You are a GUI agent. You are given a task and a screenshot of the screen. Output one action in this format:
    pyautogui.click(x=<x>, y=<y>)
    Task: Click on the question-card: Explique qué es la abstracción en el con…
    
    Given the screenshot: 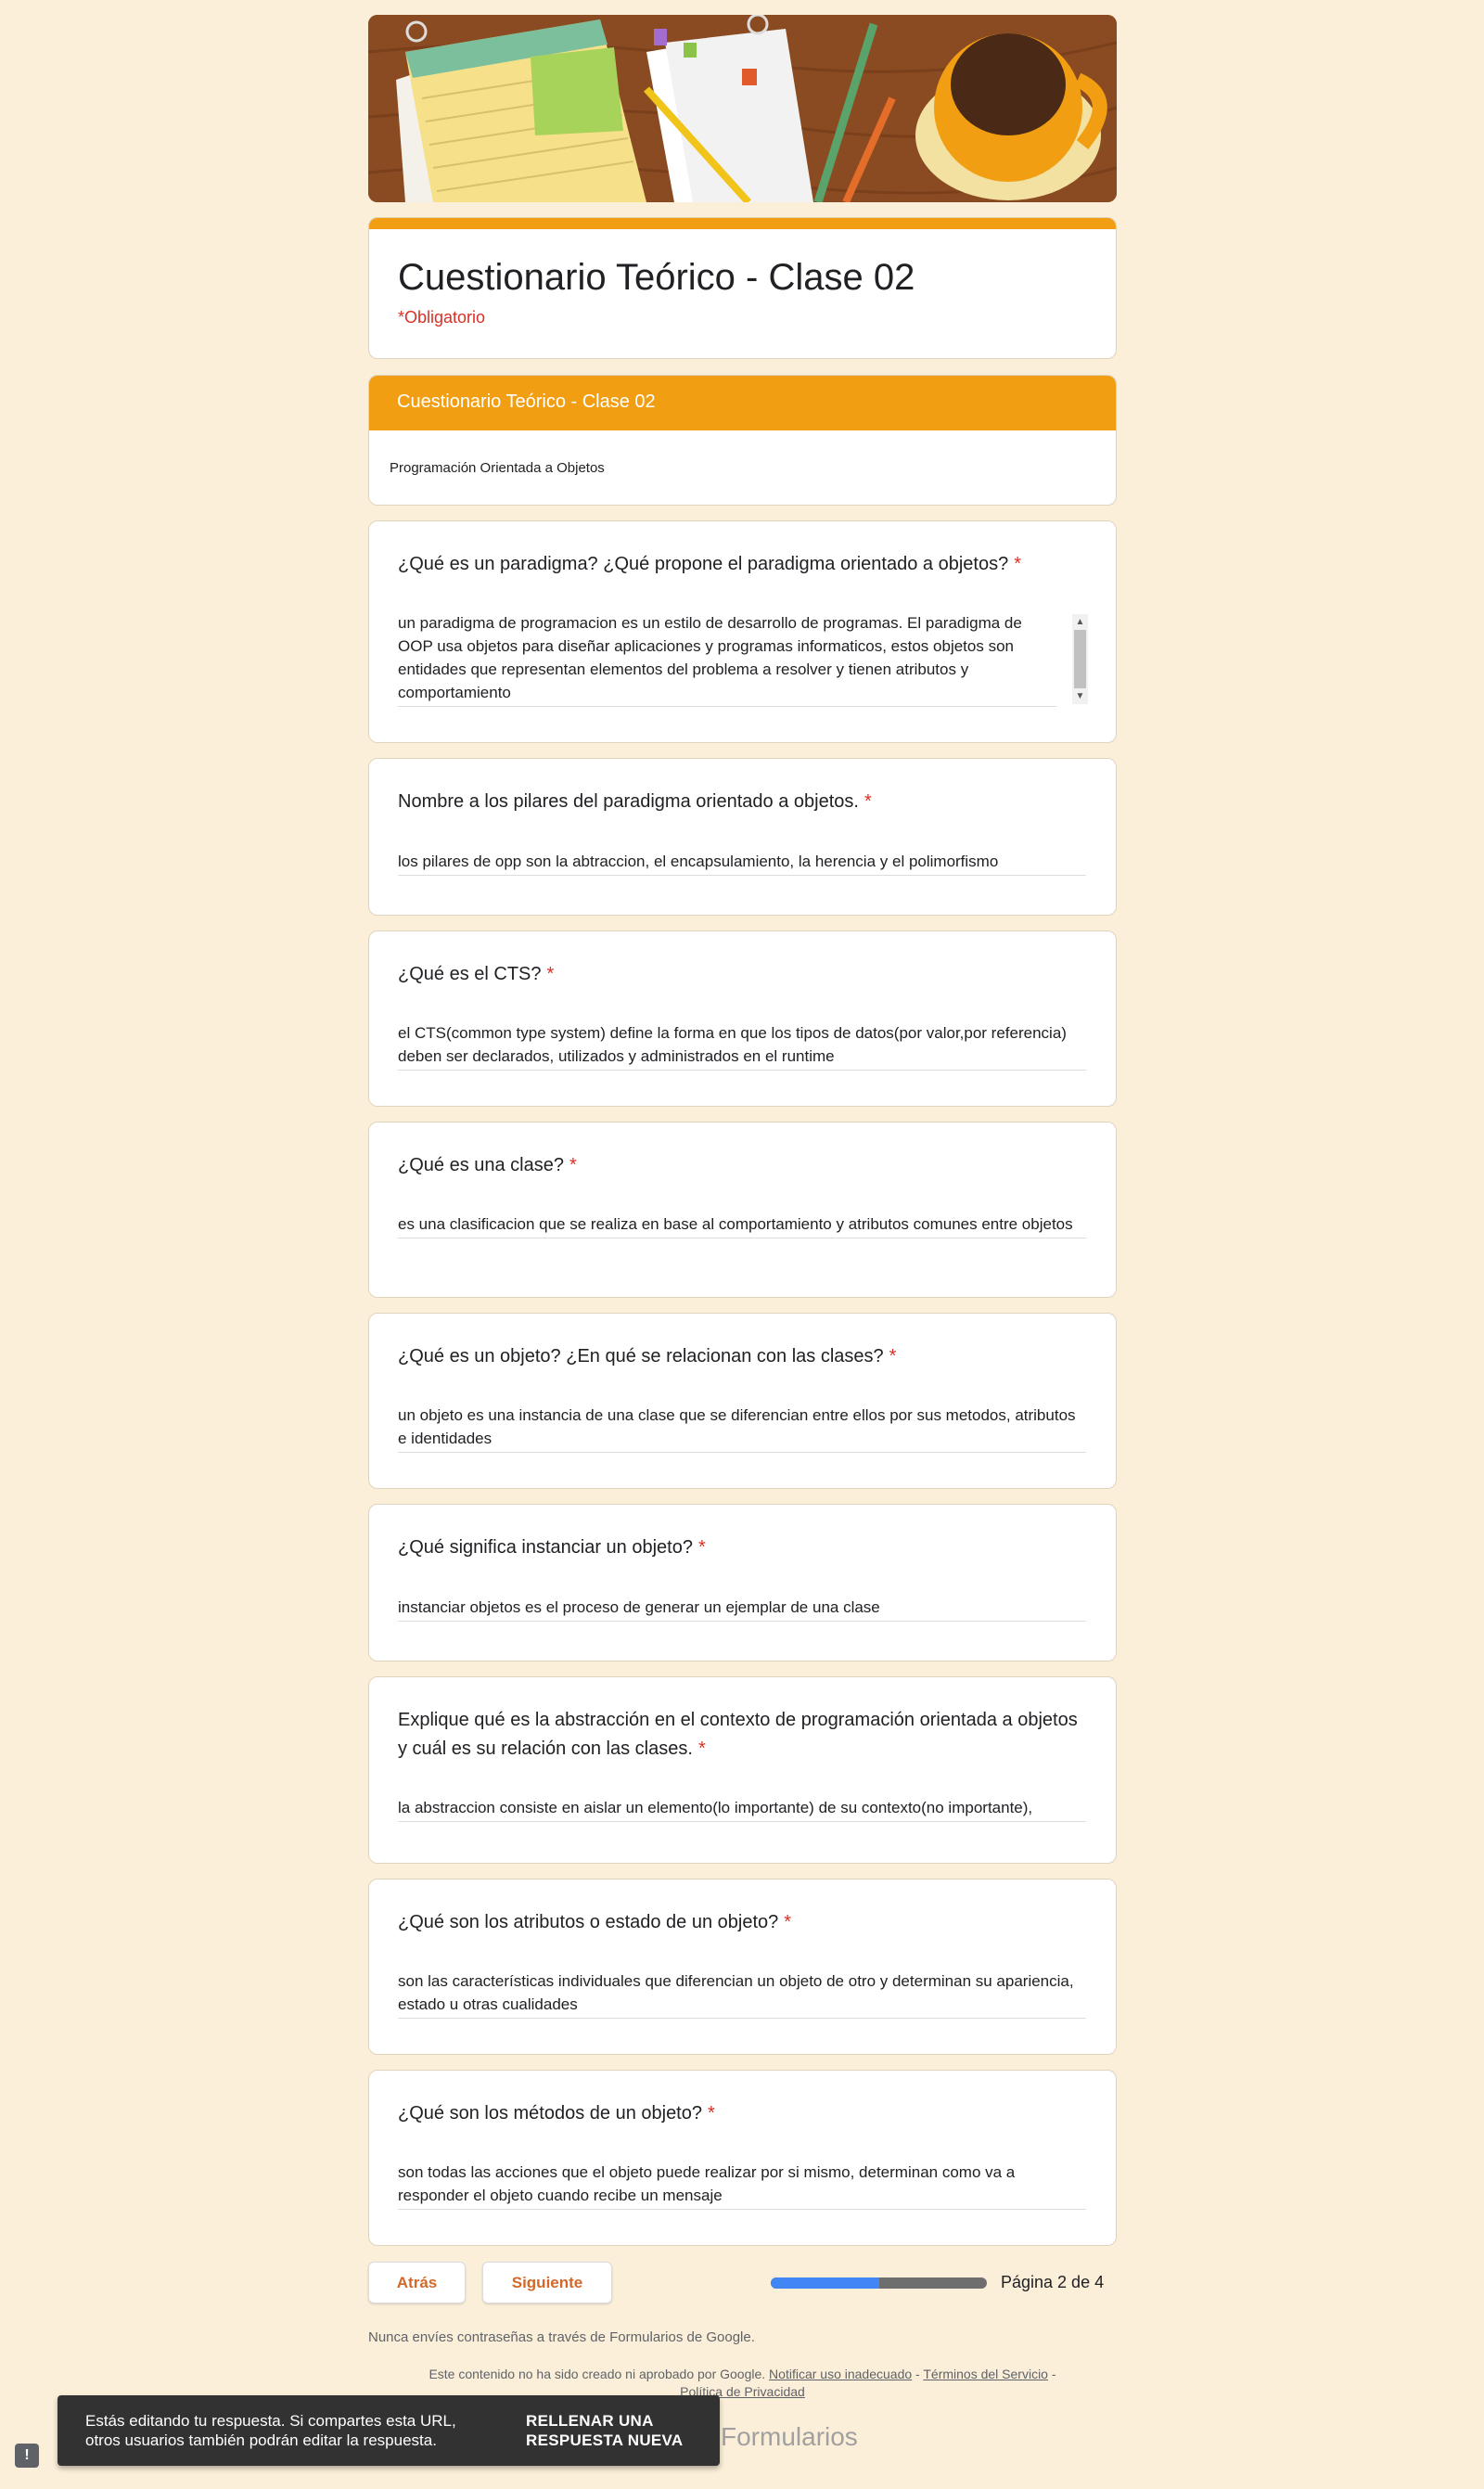 What is the action you would take?
    pyautogui.click(x=742, y=1770)
    